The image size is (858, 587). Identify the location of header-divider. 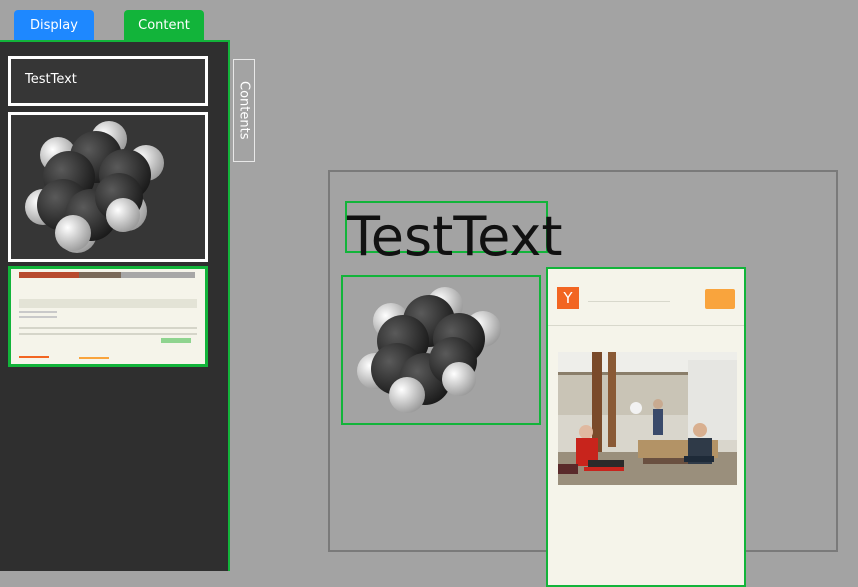
(646, 325).